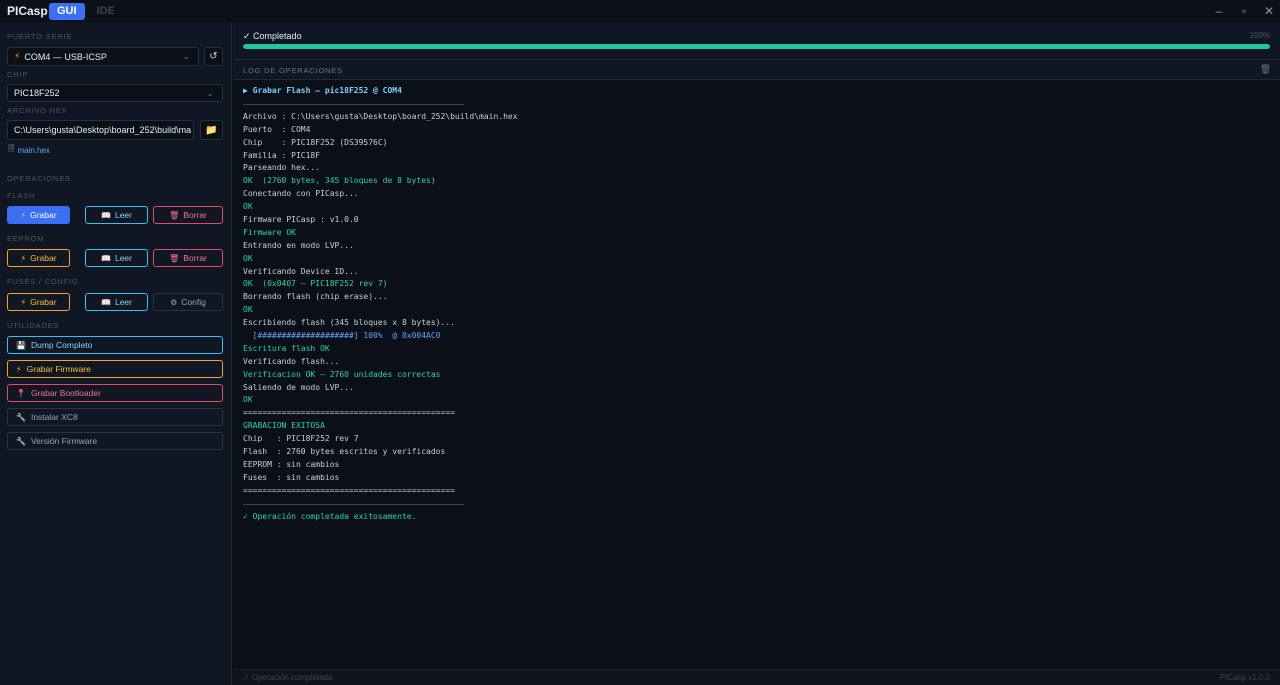 The height and width of the screenshot is (685, 1280). Describe the element at coordinates (106, 215) in the screenshot. I see `book-icon: 📖` at that location.